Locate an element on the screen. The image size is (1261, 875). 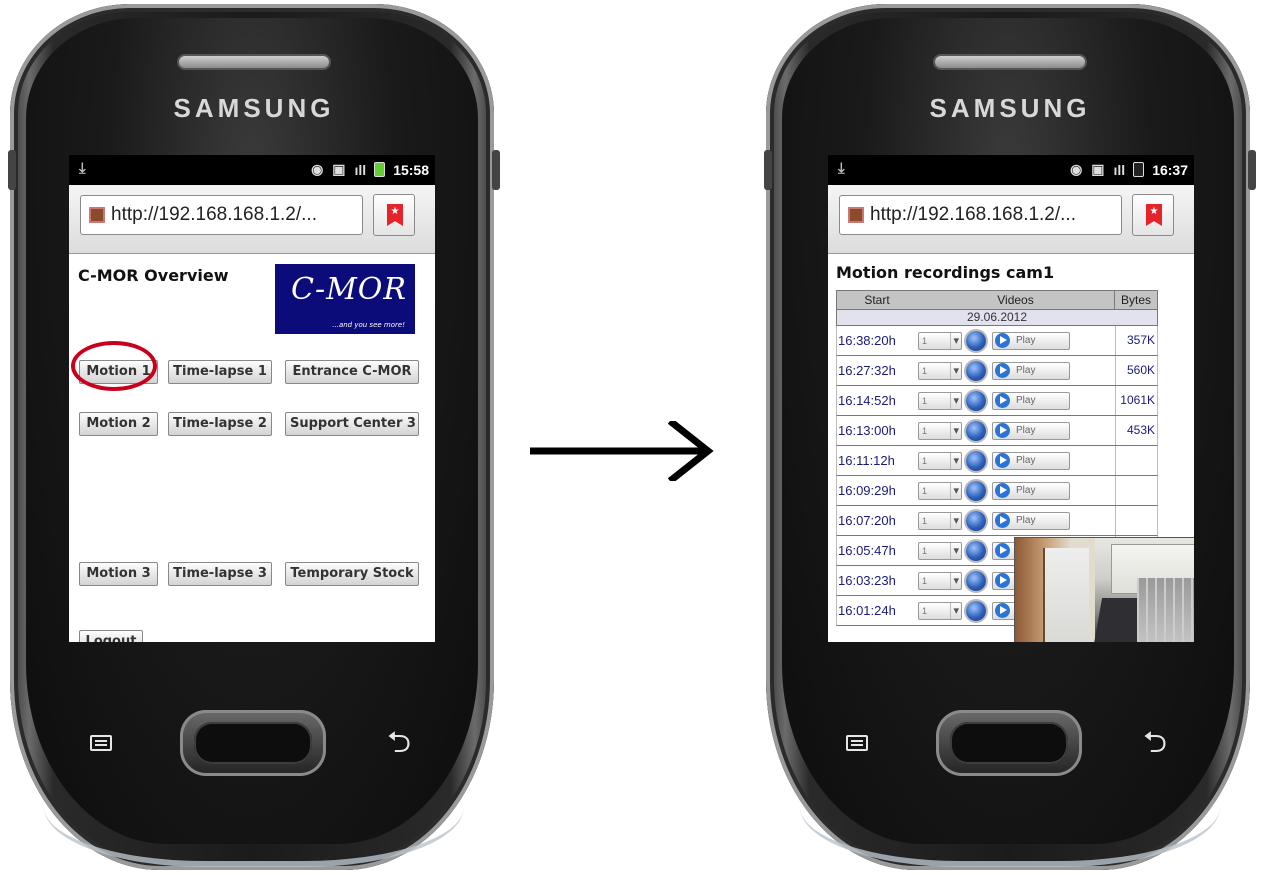
status-bar: ⤓ ◉ ▣ ıll 16:37 is located at coordinates (1011, 170).